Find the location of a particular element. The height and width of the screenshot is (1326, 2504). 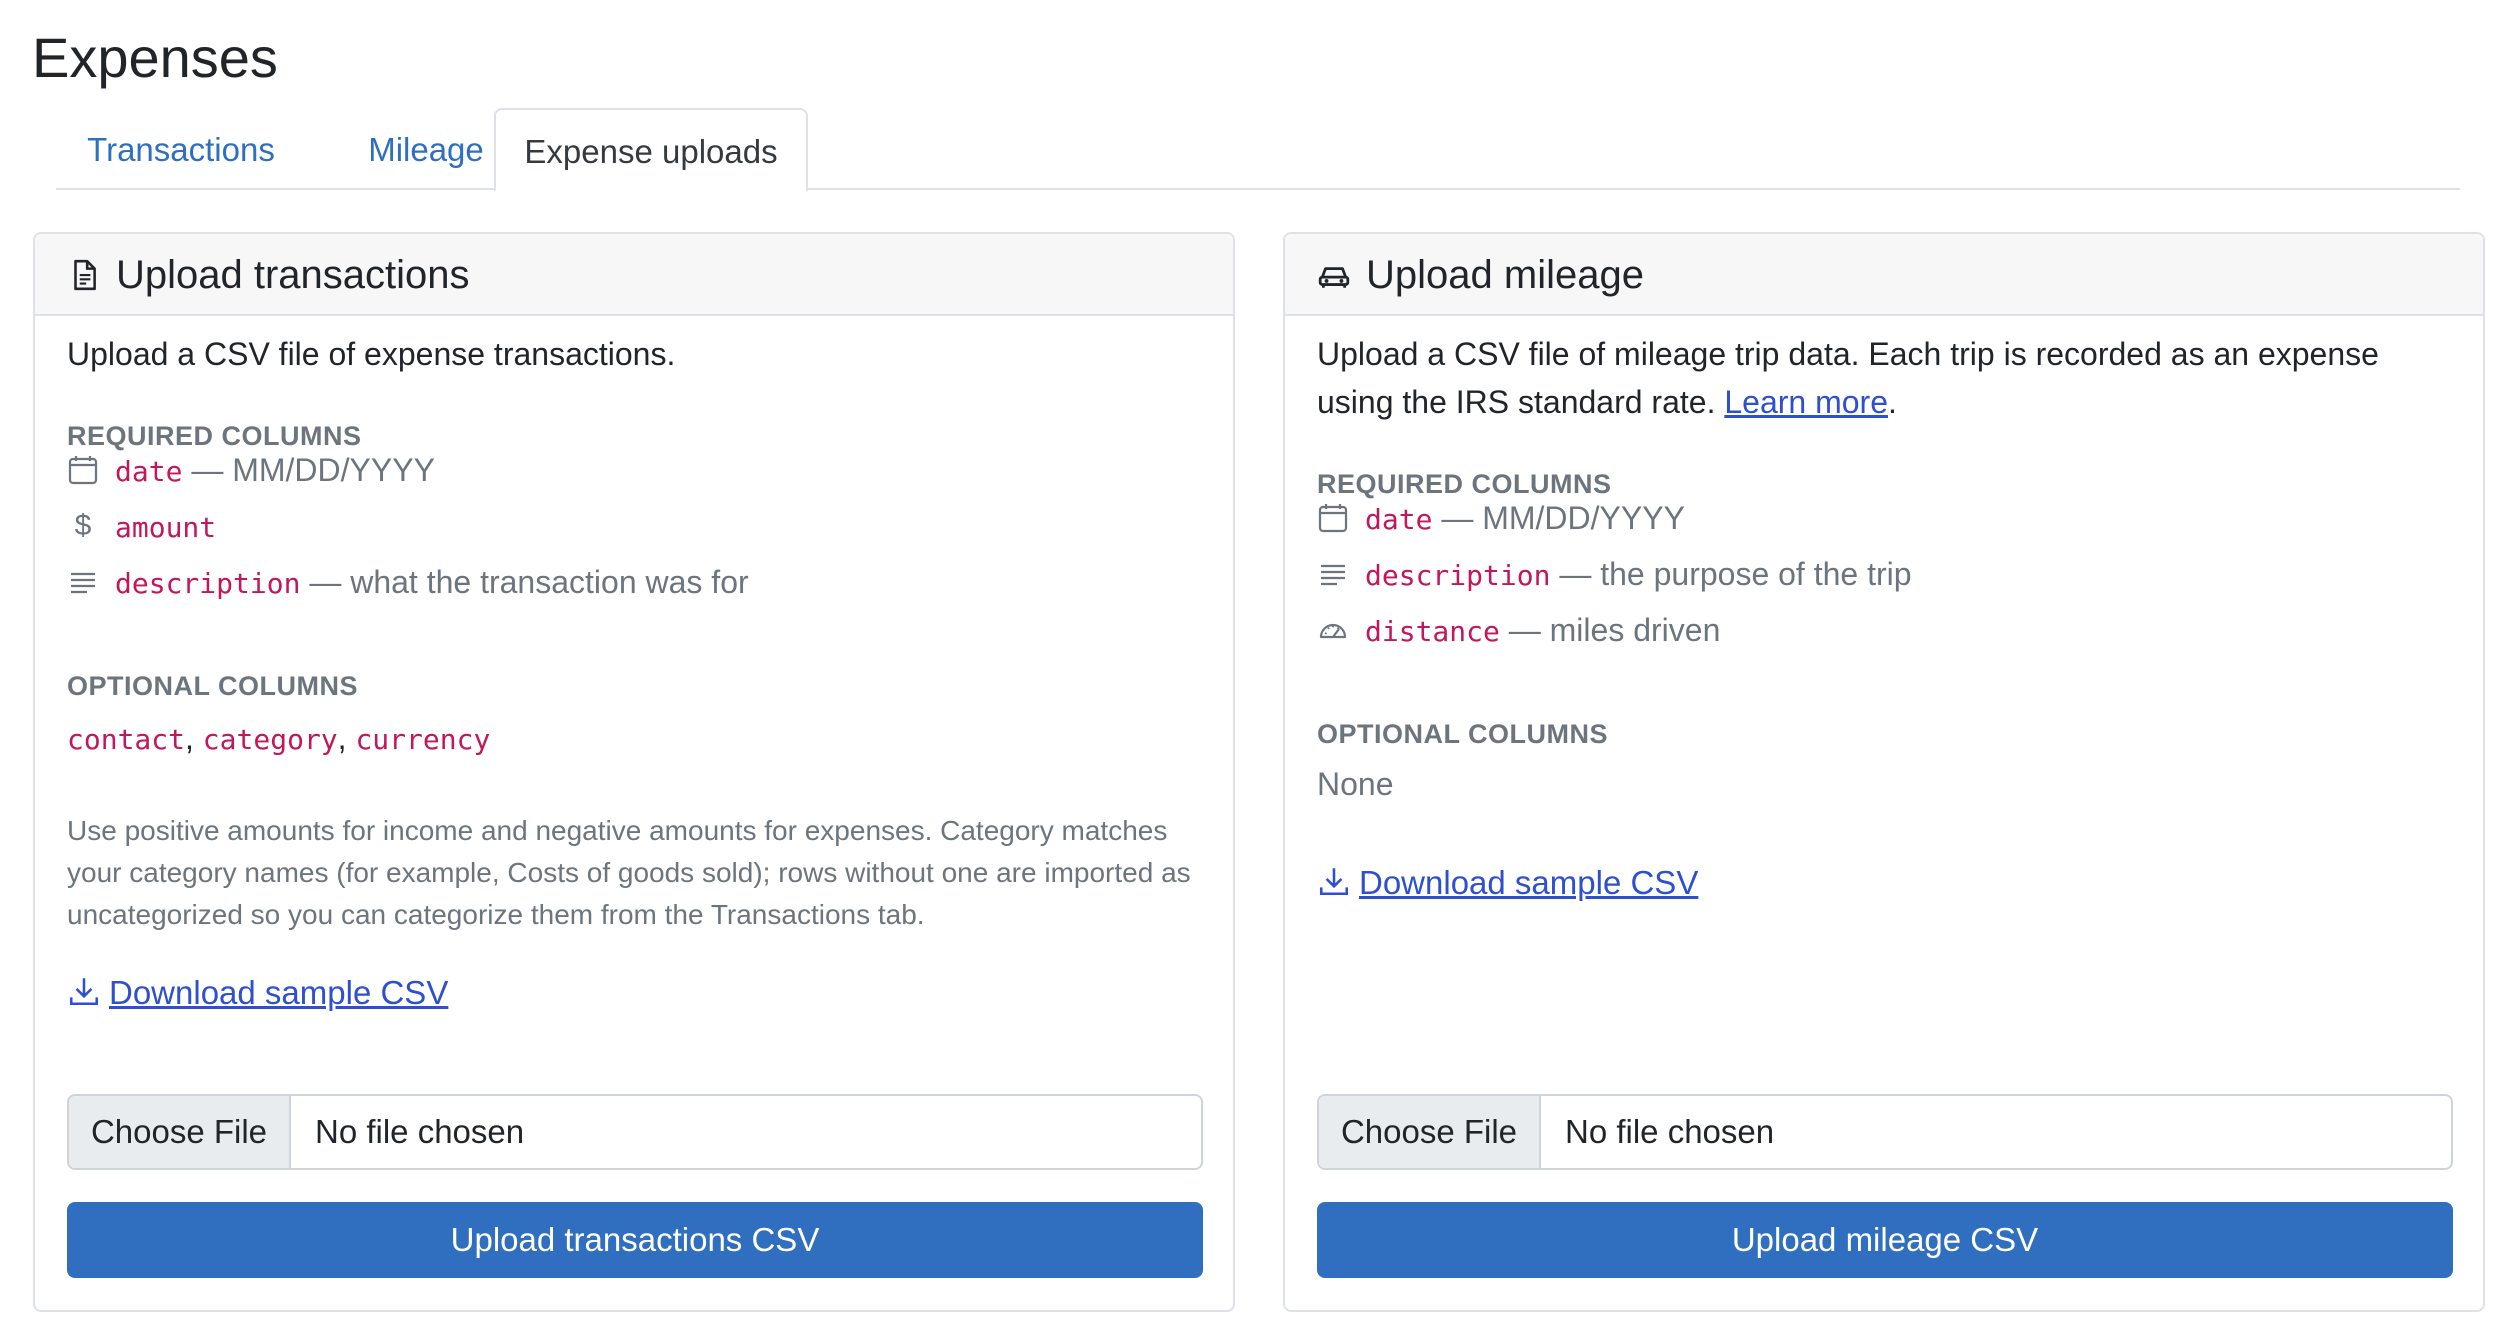

document-icon is located at coordinates (85, 275).